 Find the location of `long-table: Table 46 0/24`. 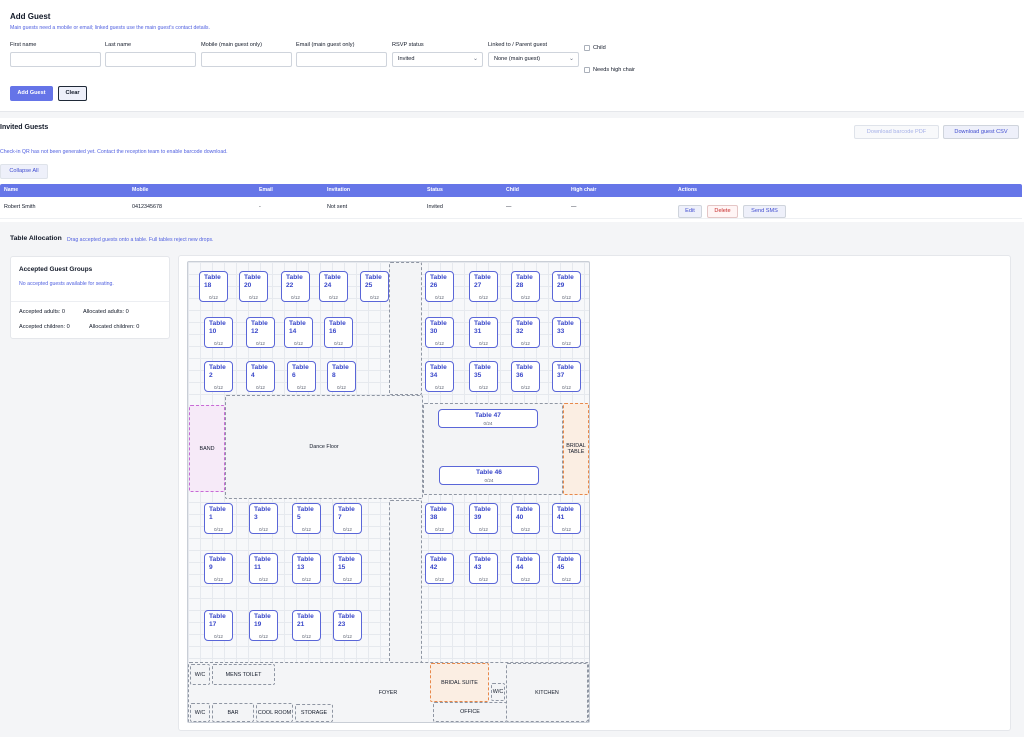

long-table: Table 46 0/24 is located at coordinates (489, 475).